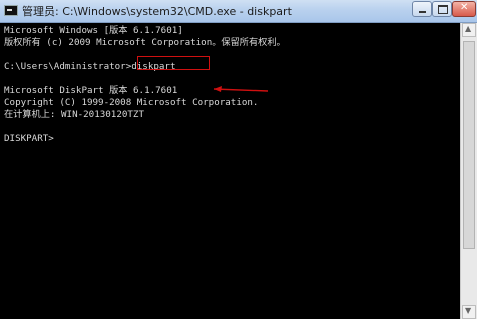  Describe the element at coordinates (464, 9) in the screenshot. I see `close-button` at that location.